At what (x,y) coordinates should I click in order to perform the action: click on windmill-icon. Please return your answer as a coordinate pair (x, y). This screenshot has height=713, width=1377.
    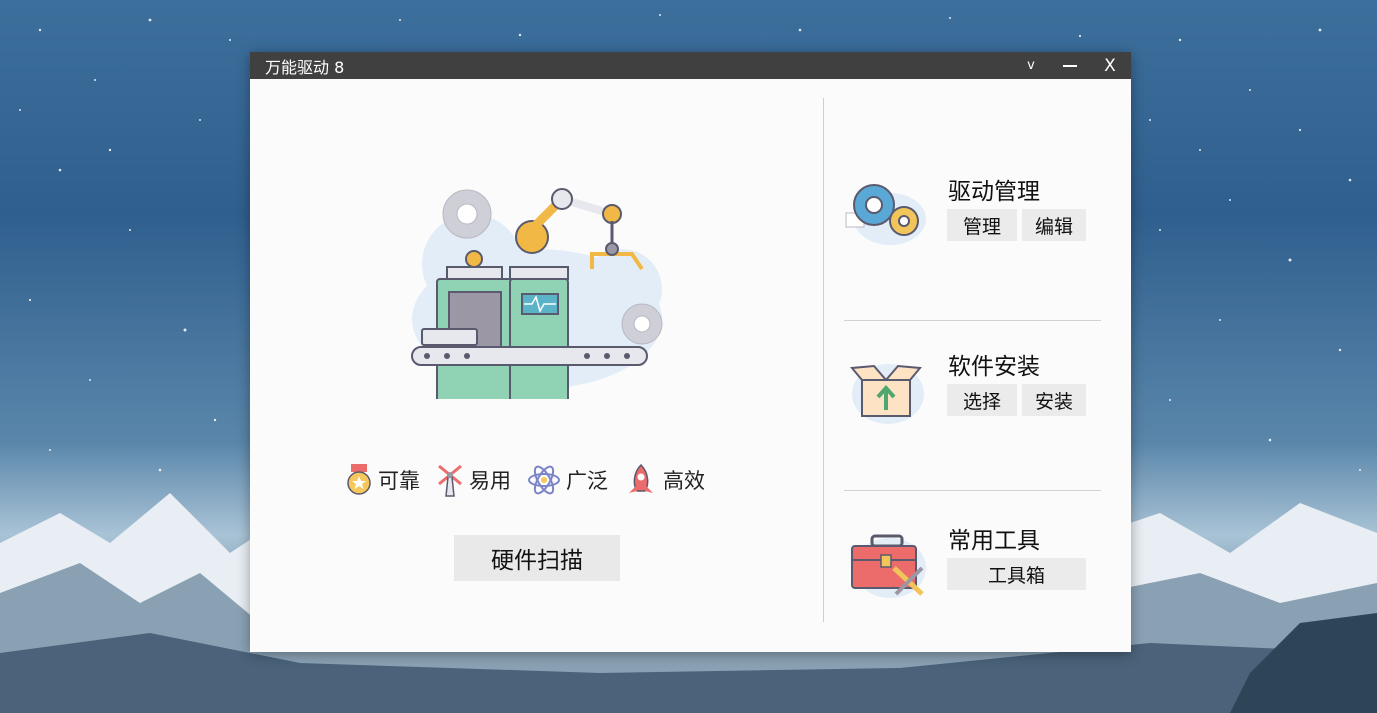
    Looking at the image, I should click on (450, 480).